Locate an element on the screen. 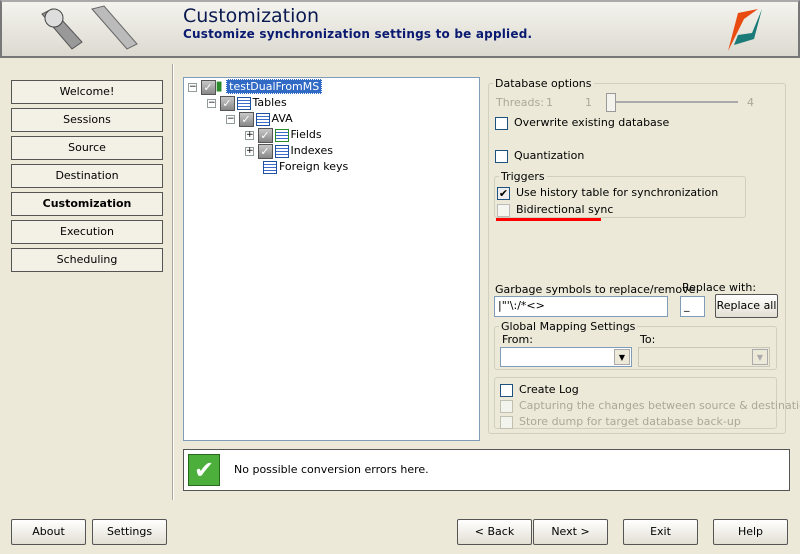 The width and height of the screenshot is (800, 554). checkbox-label: Bidirectional sync is located at coordinates (565, 209).